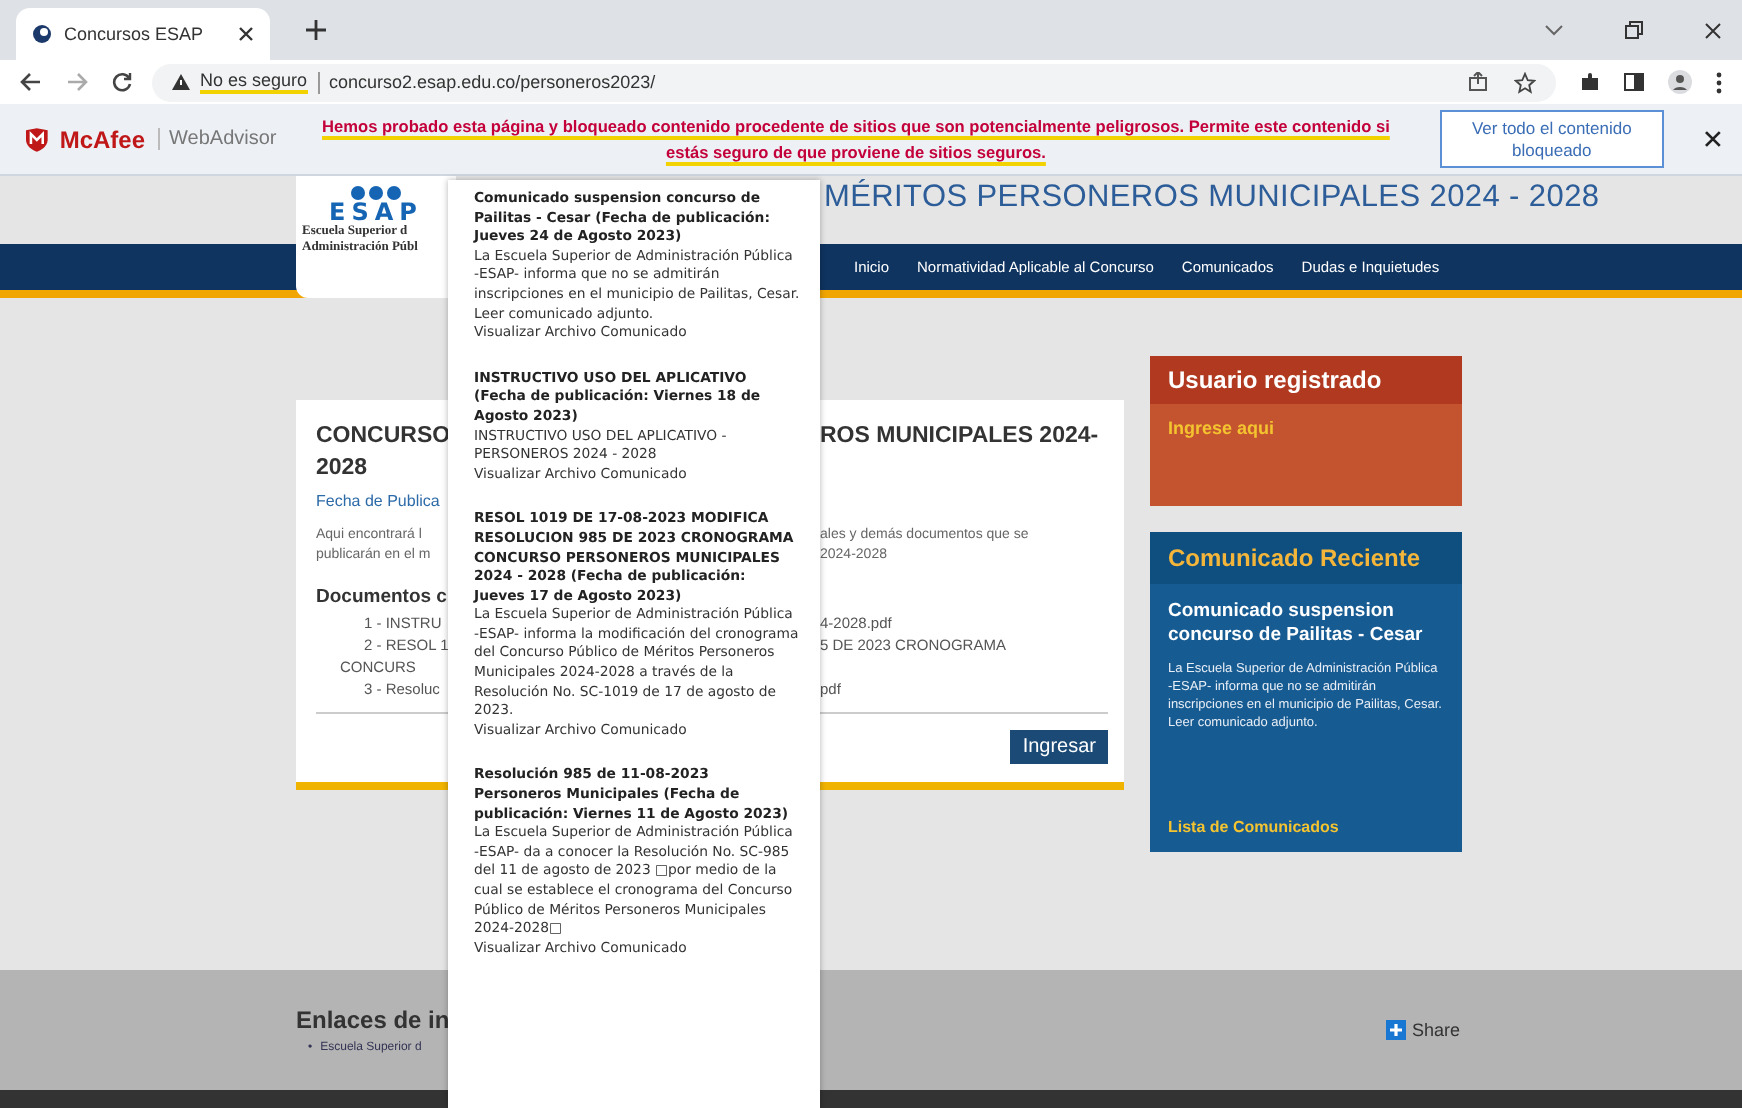 The width and height of the screenshot is (1742, 1108). I want to click on restore-icon, so click(1634, 30).